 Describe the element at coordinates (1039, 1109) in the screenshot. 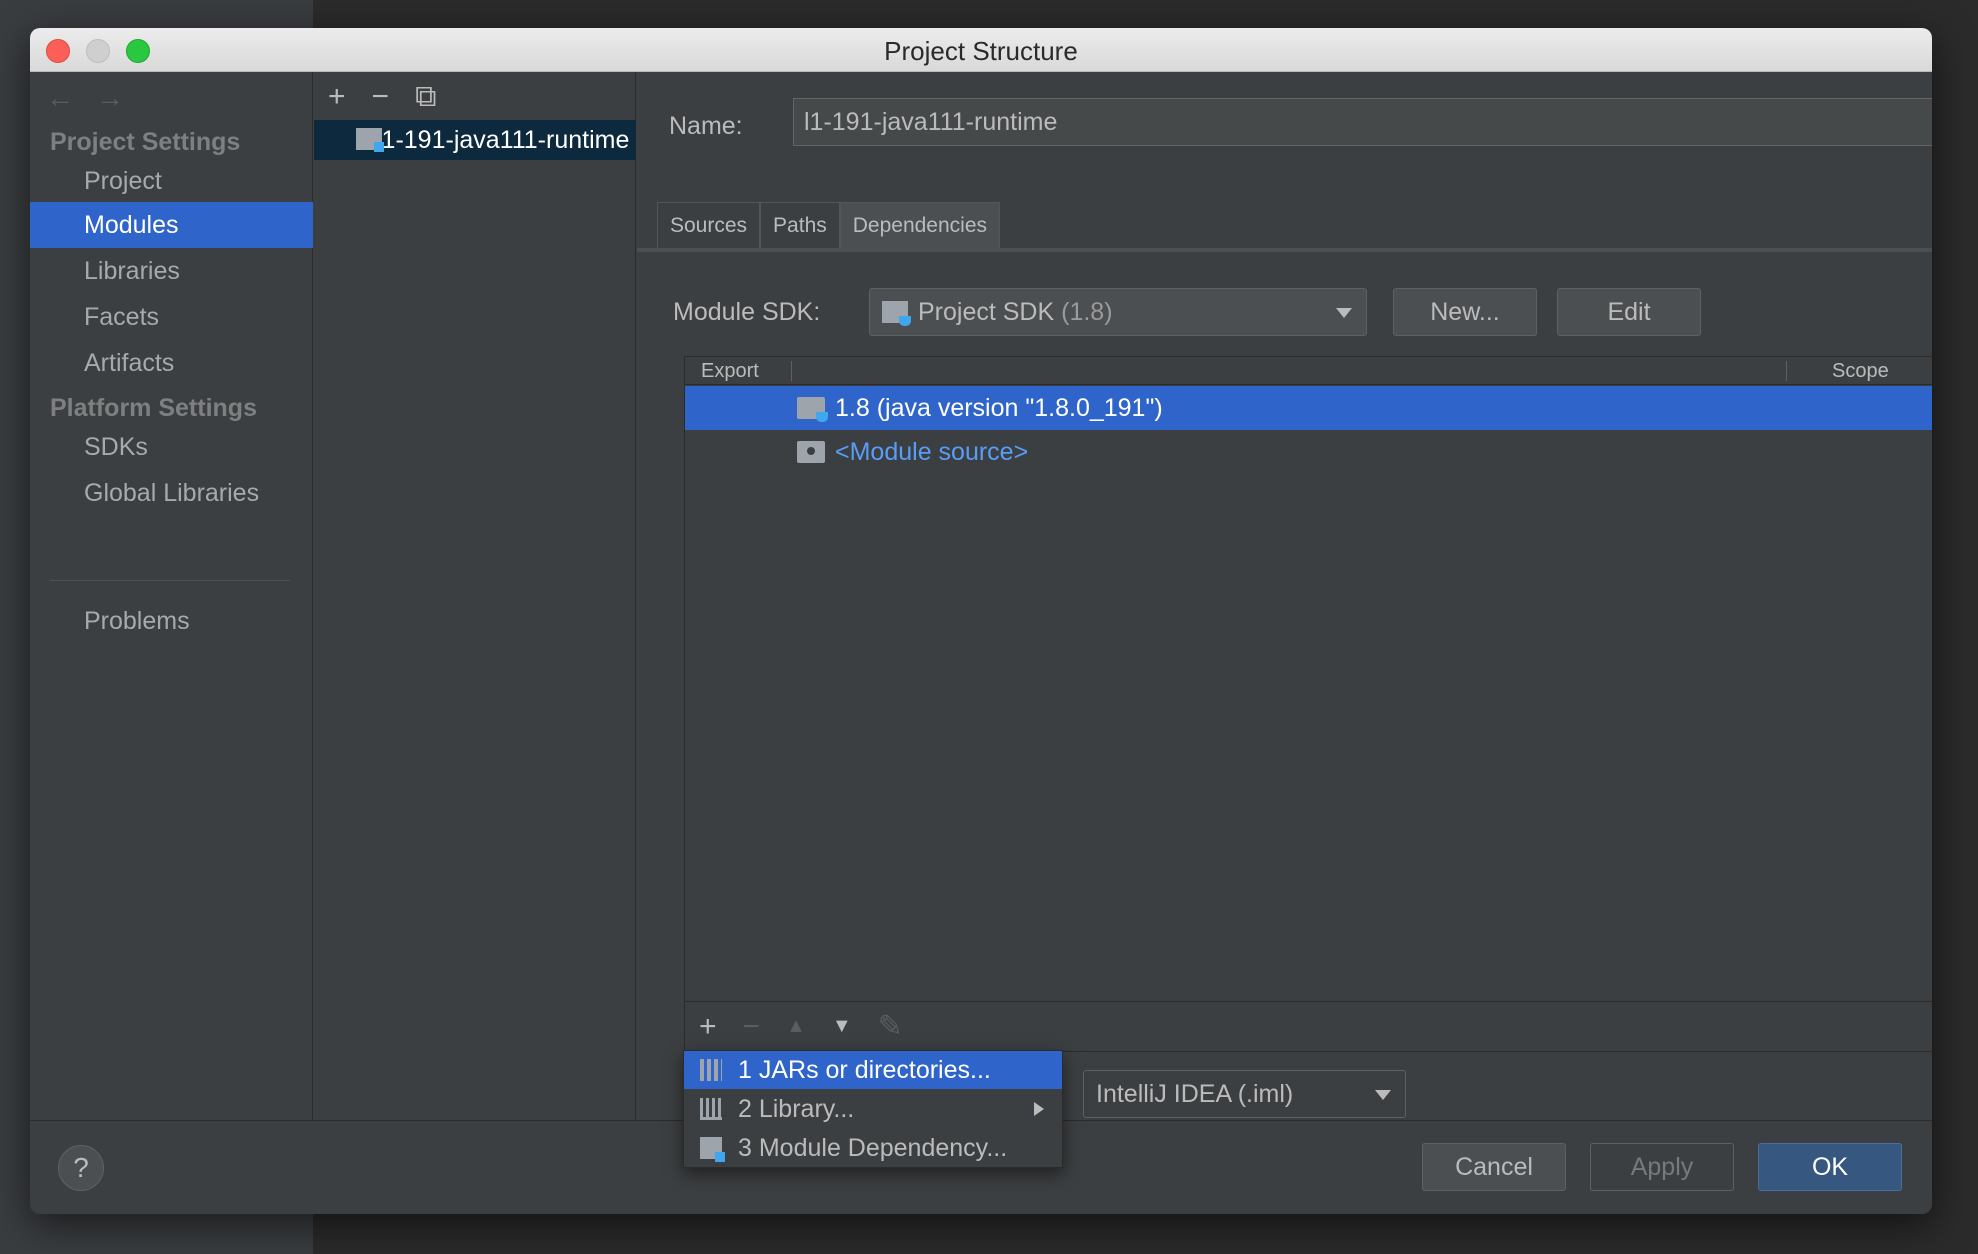

I see `submenu-arrow-icon` at that location.